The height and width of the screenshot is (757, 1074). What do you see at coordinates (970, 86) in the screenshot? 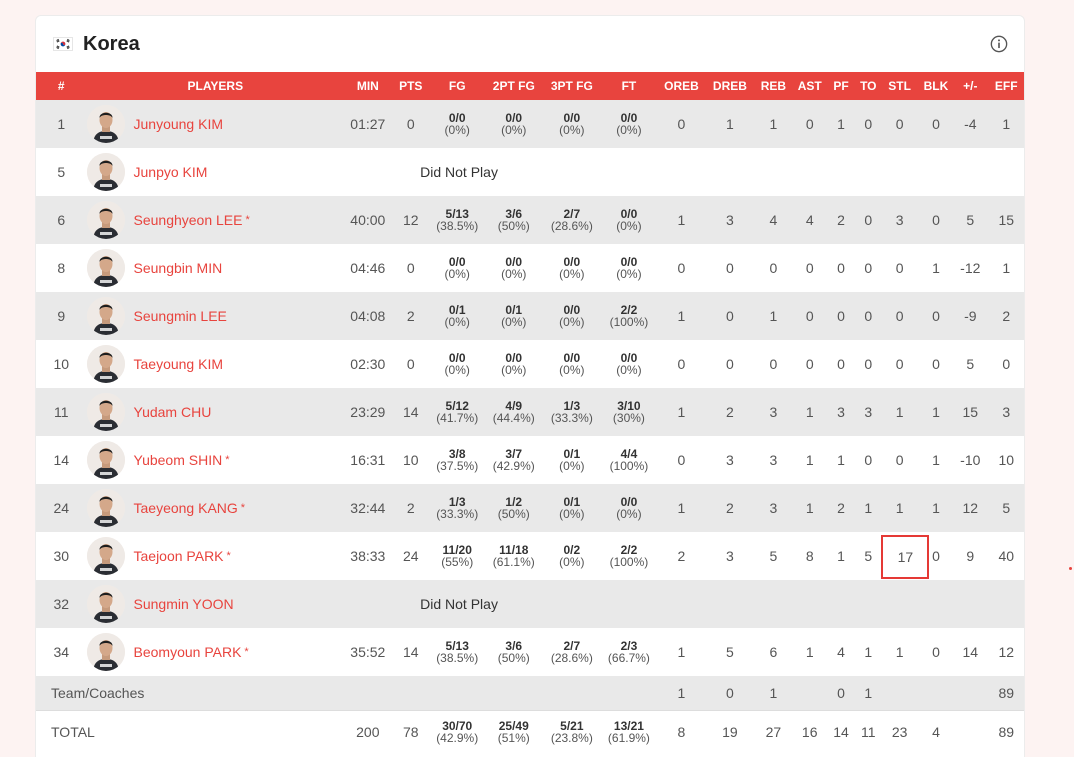
I see `column-header: +/-` at bounding box center [970, 86].